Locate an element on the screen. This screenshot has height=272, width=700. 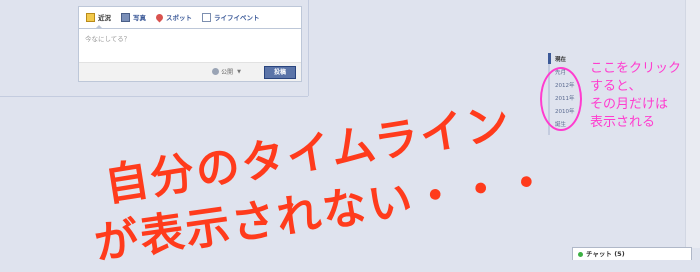
privacy-label: 公開 is located at coordinates (227, 72).